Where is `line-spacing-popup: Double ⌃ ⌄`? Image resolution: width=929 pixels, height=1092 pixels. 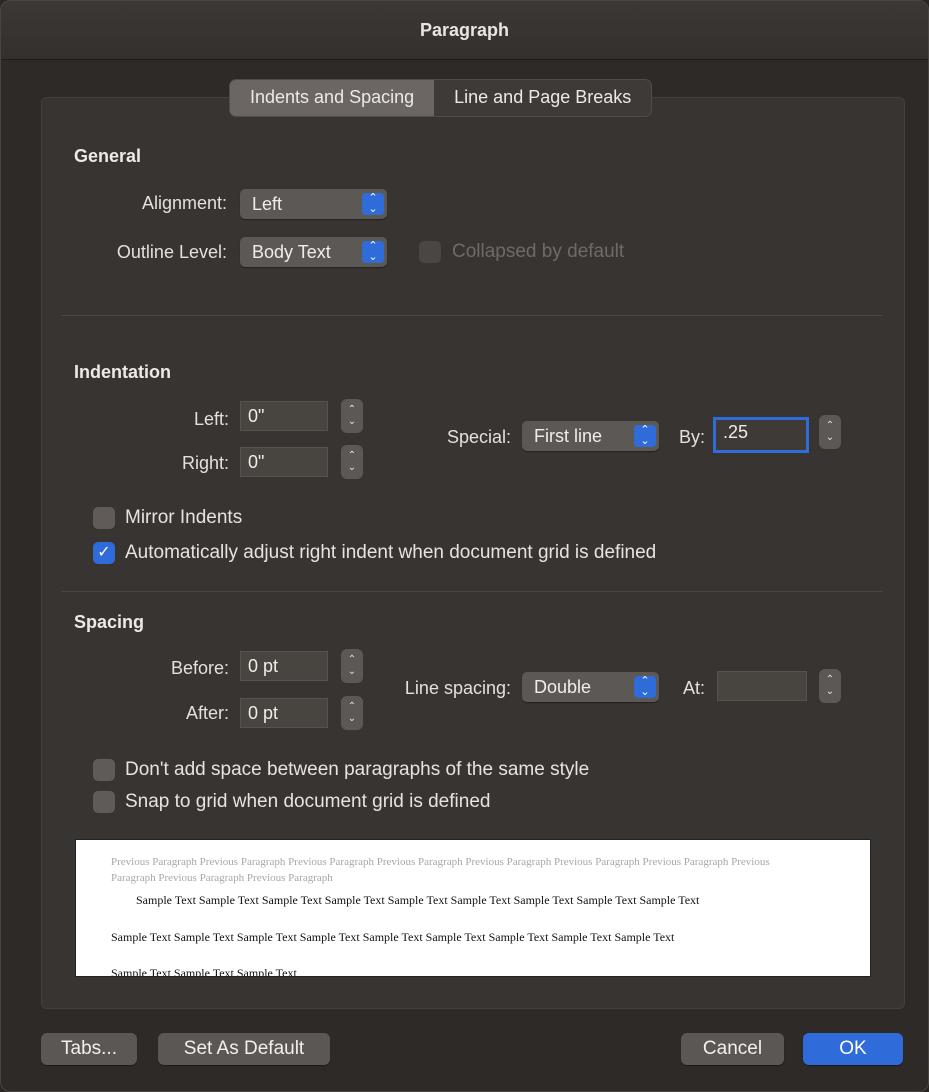
line-spacing-popup: Double ⌃ ⌄ is located at coordinates (590, 687).